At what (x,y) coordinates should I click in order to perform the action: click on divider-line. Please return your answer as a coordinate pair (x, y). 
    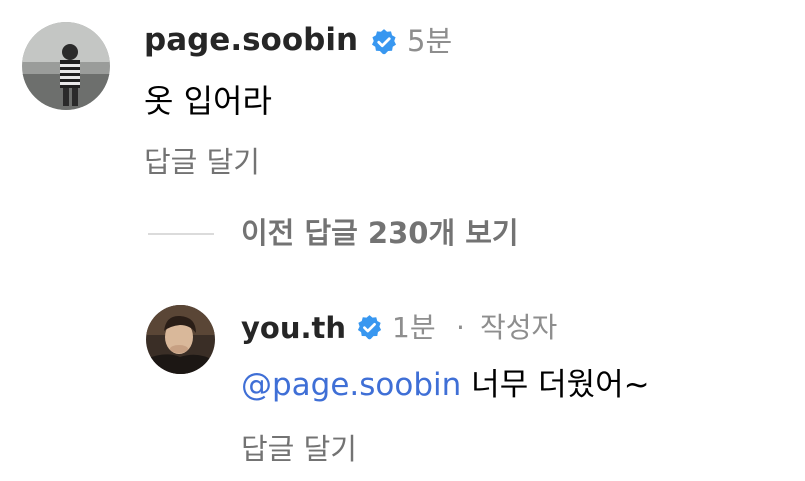
    Looking at the image, I should click on (181, 234).